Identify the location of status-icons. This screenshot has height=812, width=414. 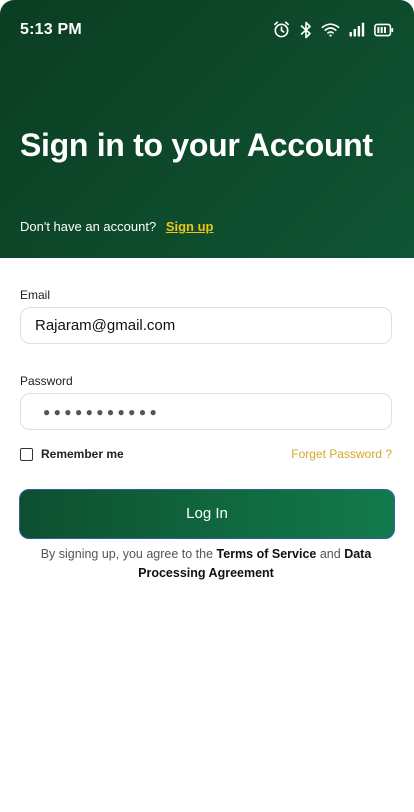
(333, 29).